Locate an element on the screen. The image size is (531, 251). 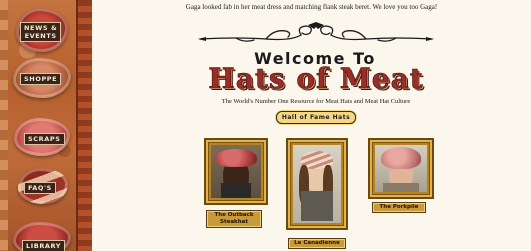
hat-nameplate-canadienne: Le Canadienne is located at coordinates (317, 243).